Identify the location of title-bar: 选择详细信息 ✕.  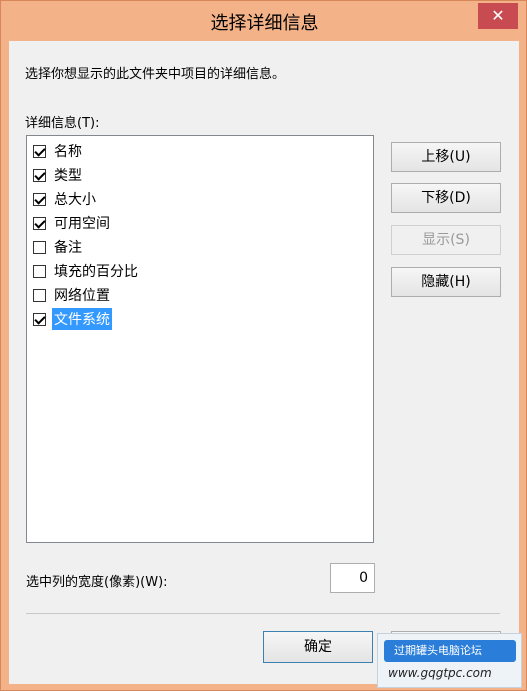
(264, 21).